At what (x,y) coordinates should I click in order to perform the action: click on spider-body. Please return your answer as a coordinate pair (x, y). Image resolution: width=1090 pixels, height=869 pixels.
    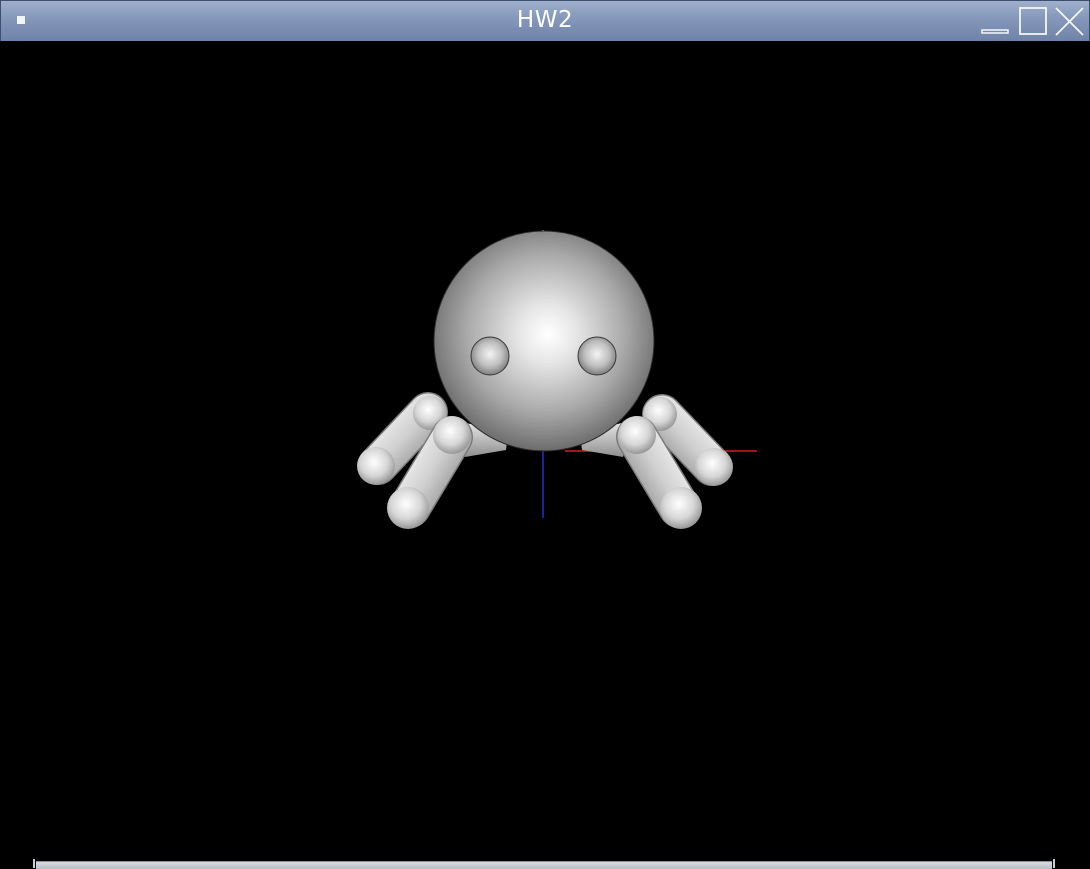
    Looking at the image, I should click on (544, 341).